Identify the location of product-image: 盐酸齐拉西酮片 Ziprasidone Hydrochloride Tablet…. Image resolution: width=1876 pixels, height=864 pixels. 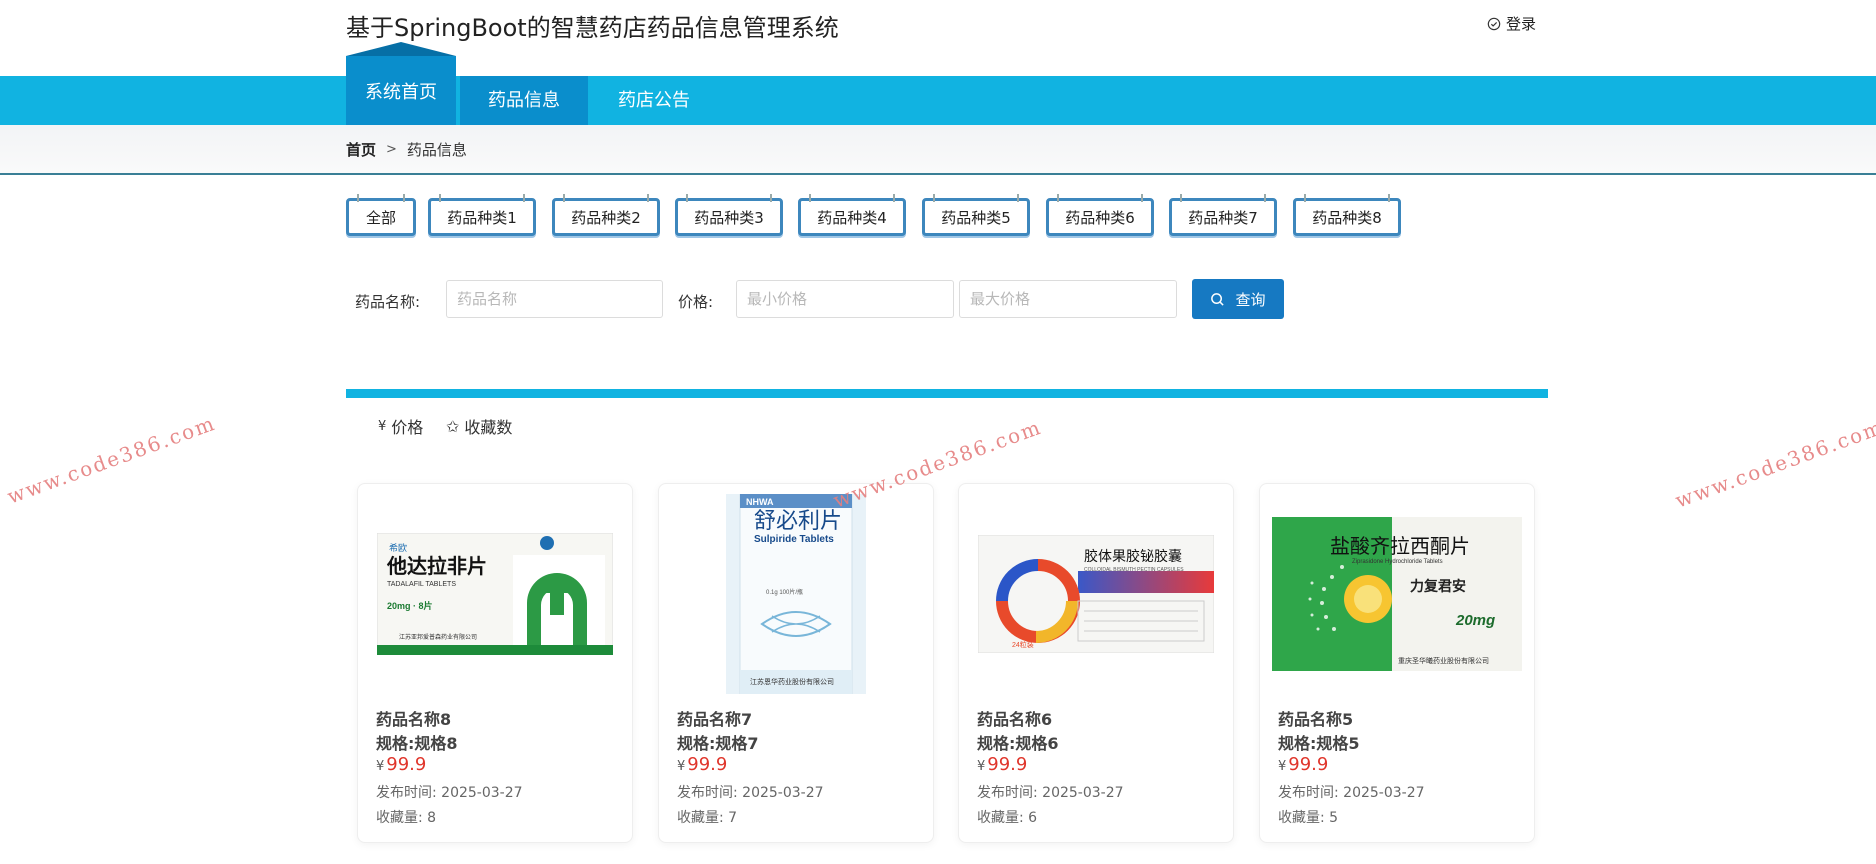
(1397, 594).